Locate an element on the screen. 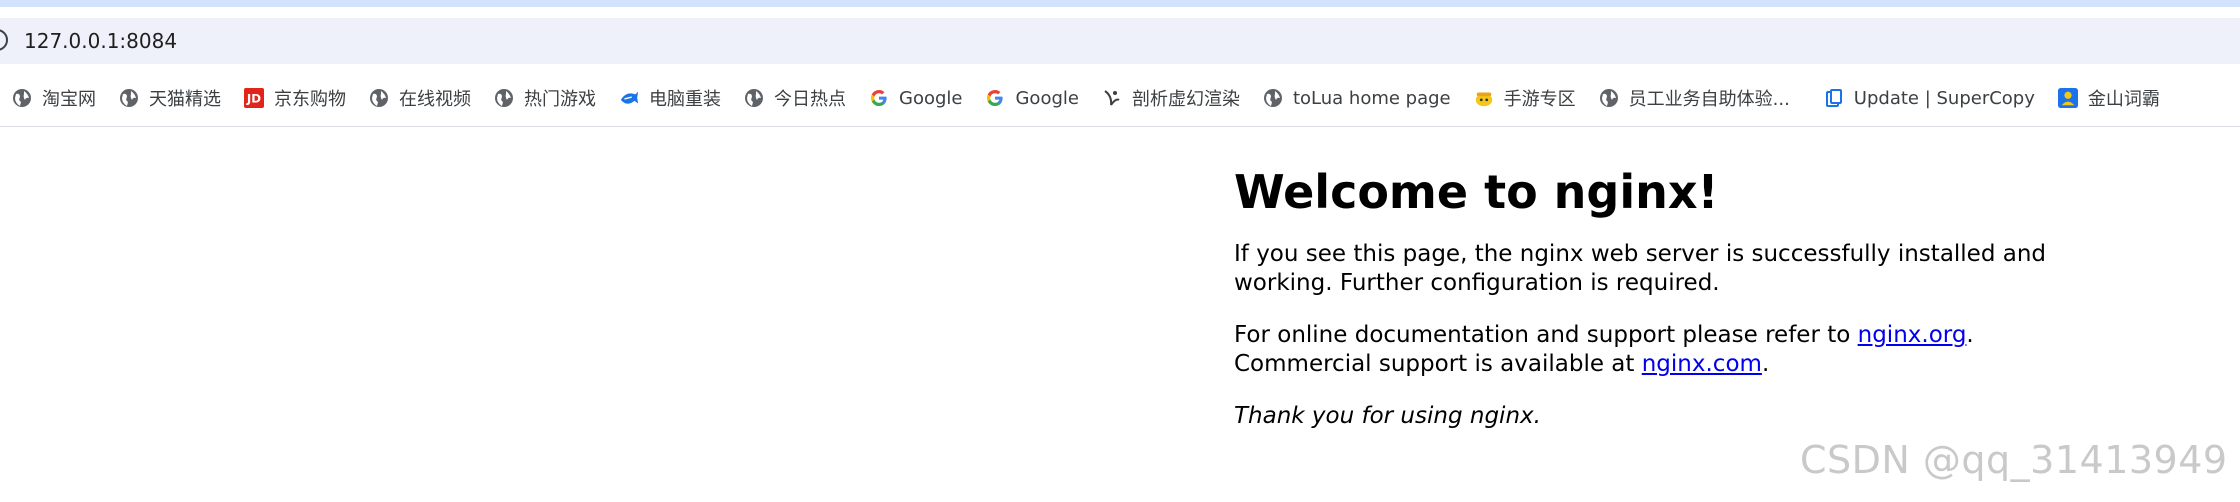  bookmark-jd: JD 京东购物 is located at coordinates (295, 98).